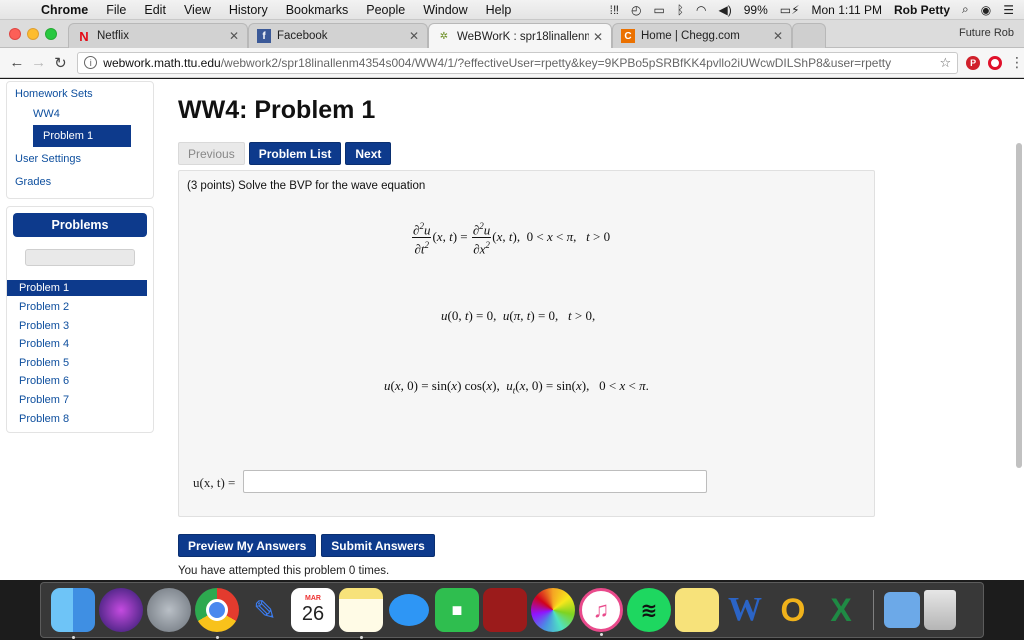 The height and width of the screenshot is (640, 1024). Describe the element at coordinates (197, 10) in the screenshot. I see `menu-view: View` at that location.